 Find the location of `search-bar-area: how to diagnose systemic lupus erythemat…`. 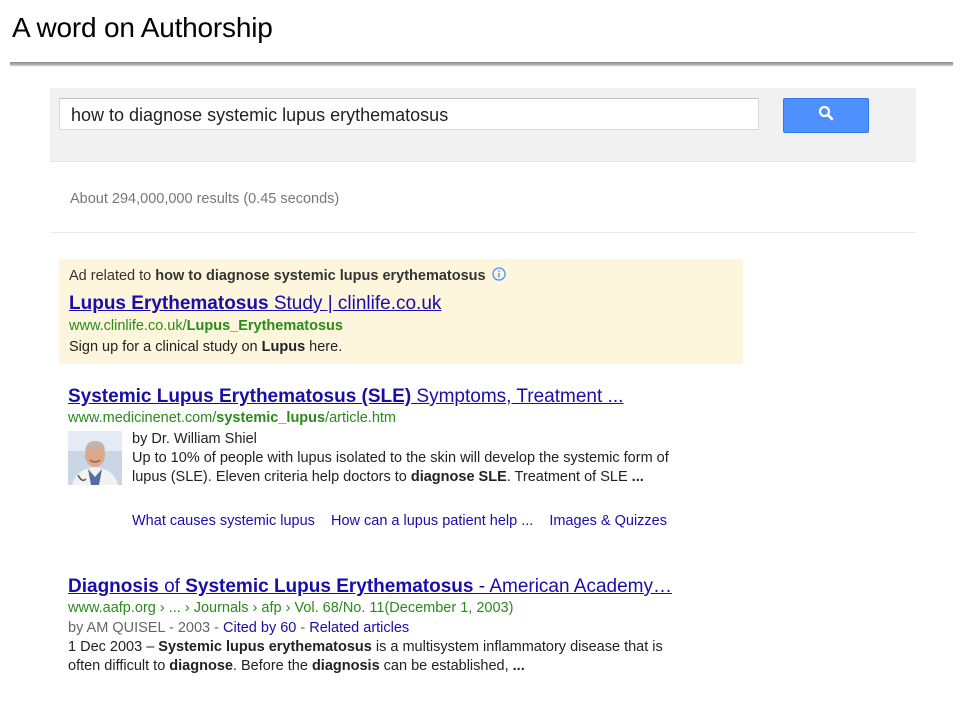

search-bar-area: how to diagnose systemic lupus erythemat… is located at coordinates (483, 125).